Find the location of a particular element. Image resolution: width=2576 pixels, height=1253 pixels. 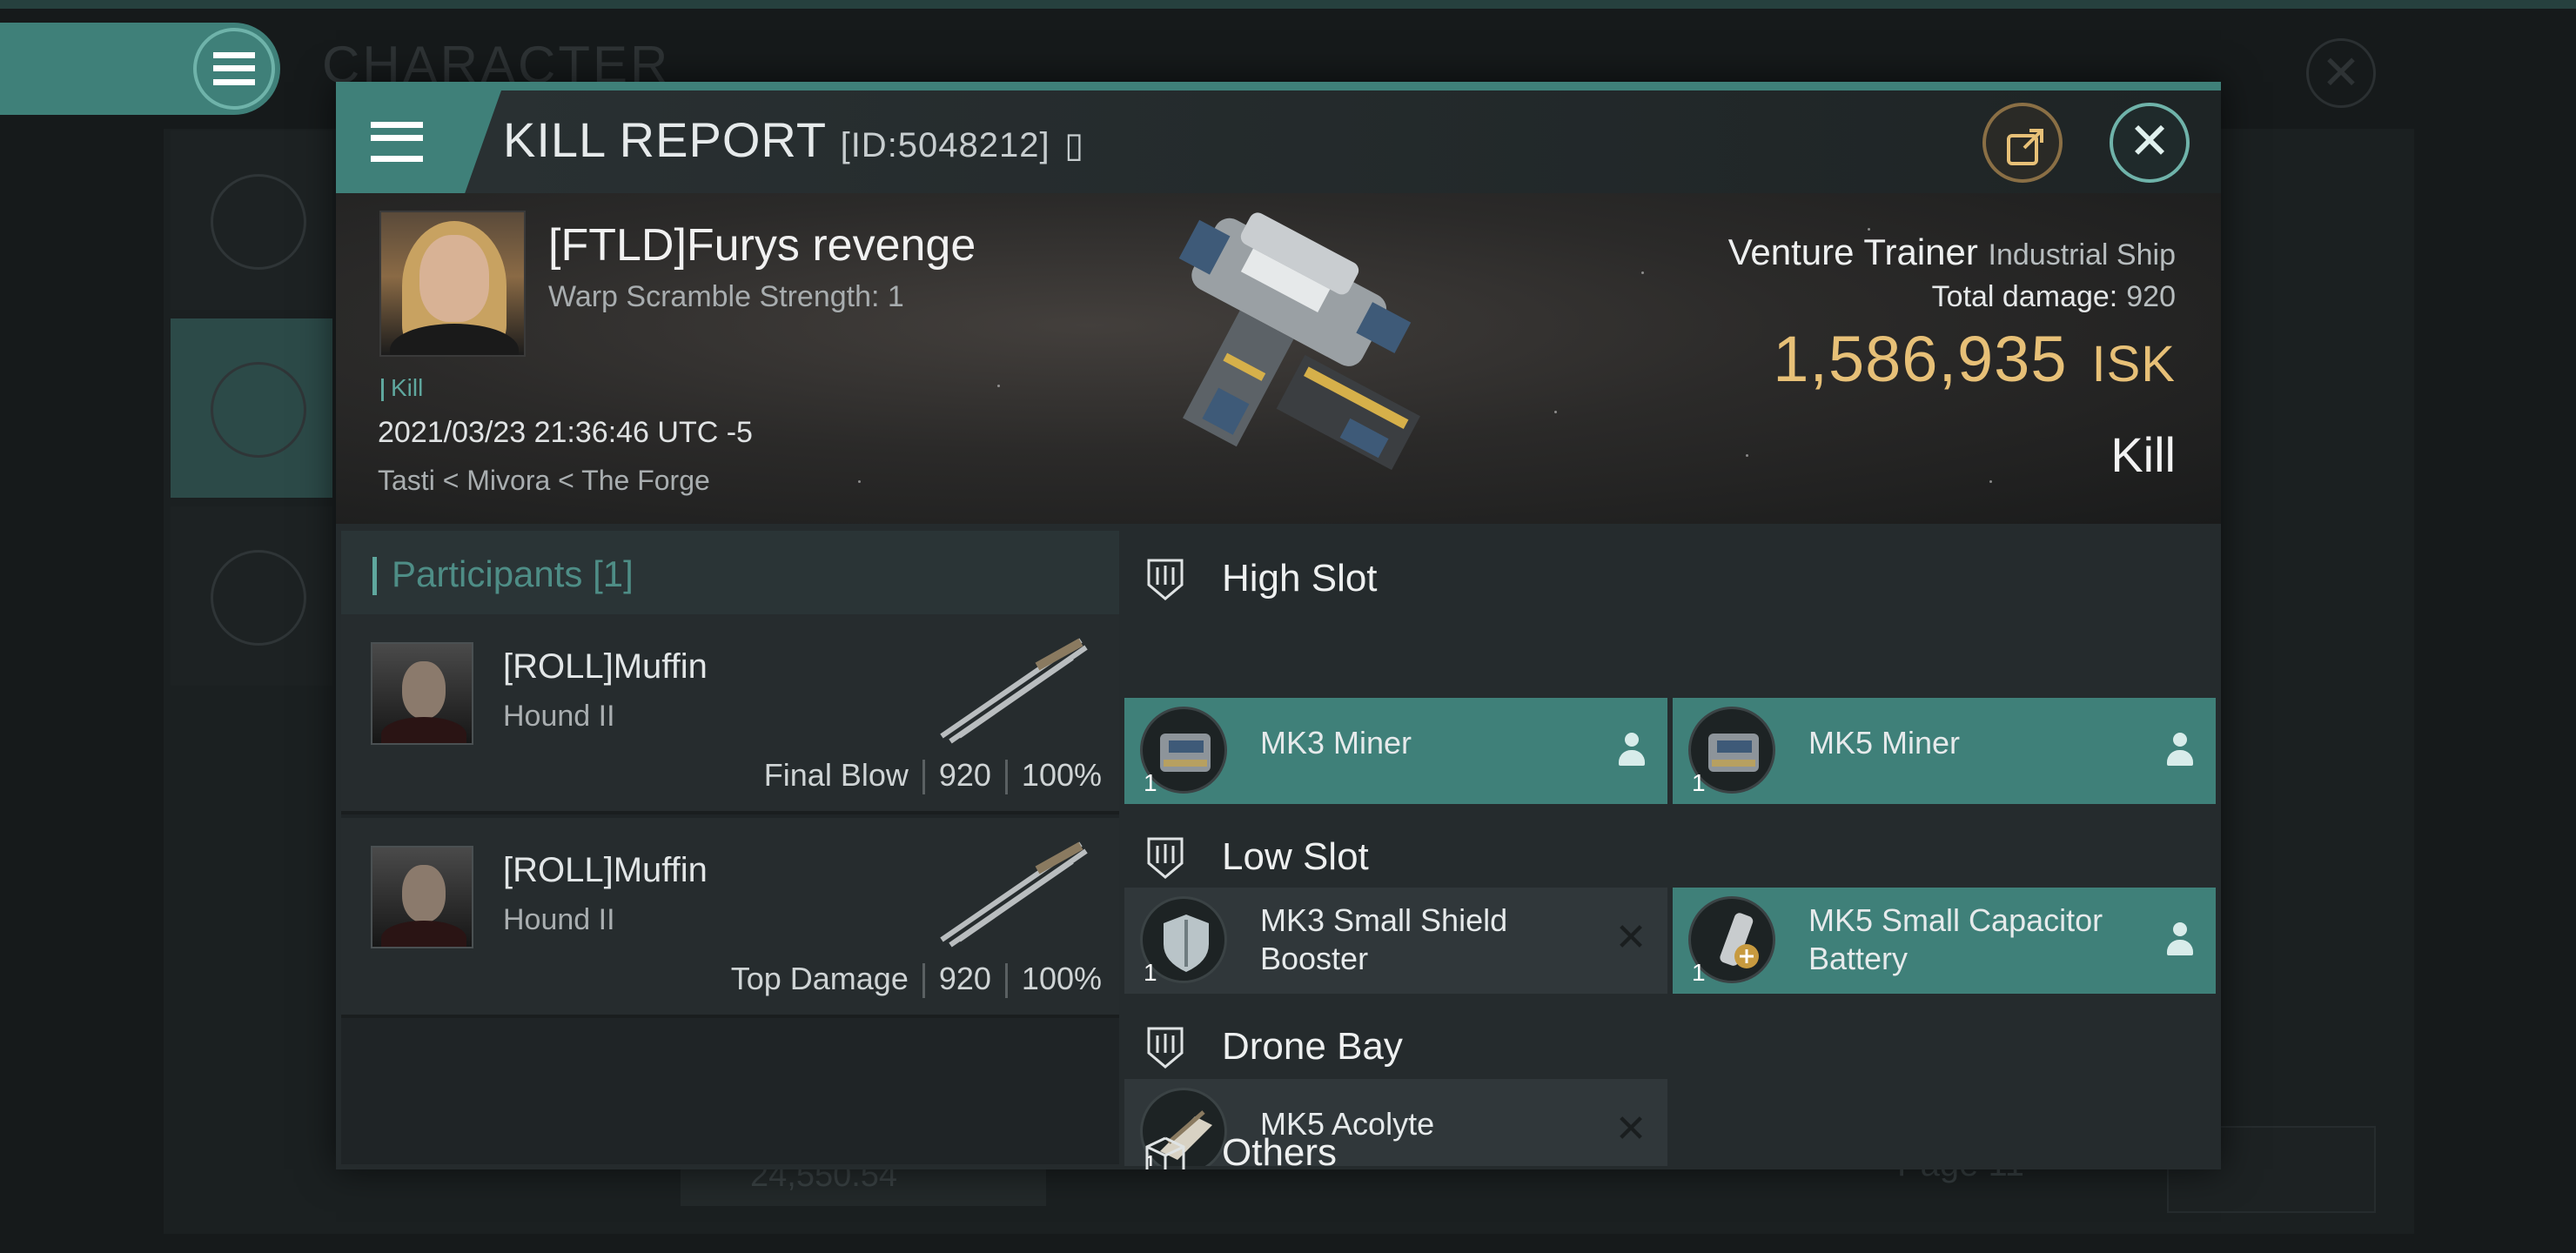

slot-item: 1 MK3 Small Shield Booster ✕ is located at coordinates (1395, 941).